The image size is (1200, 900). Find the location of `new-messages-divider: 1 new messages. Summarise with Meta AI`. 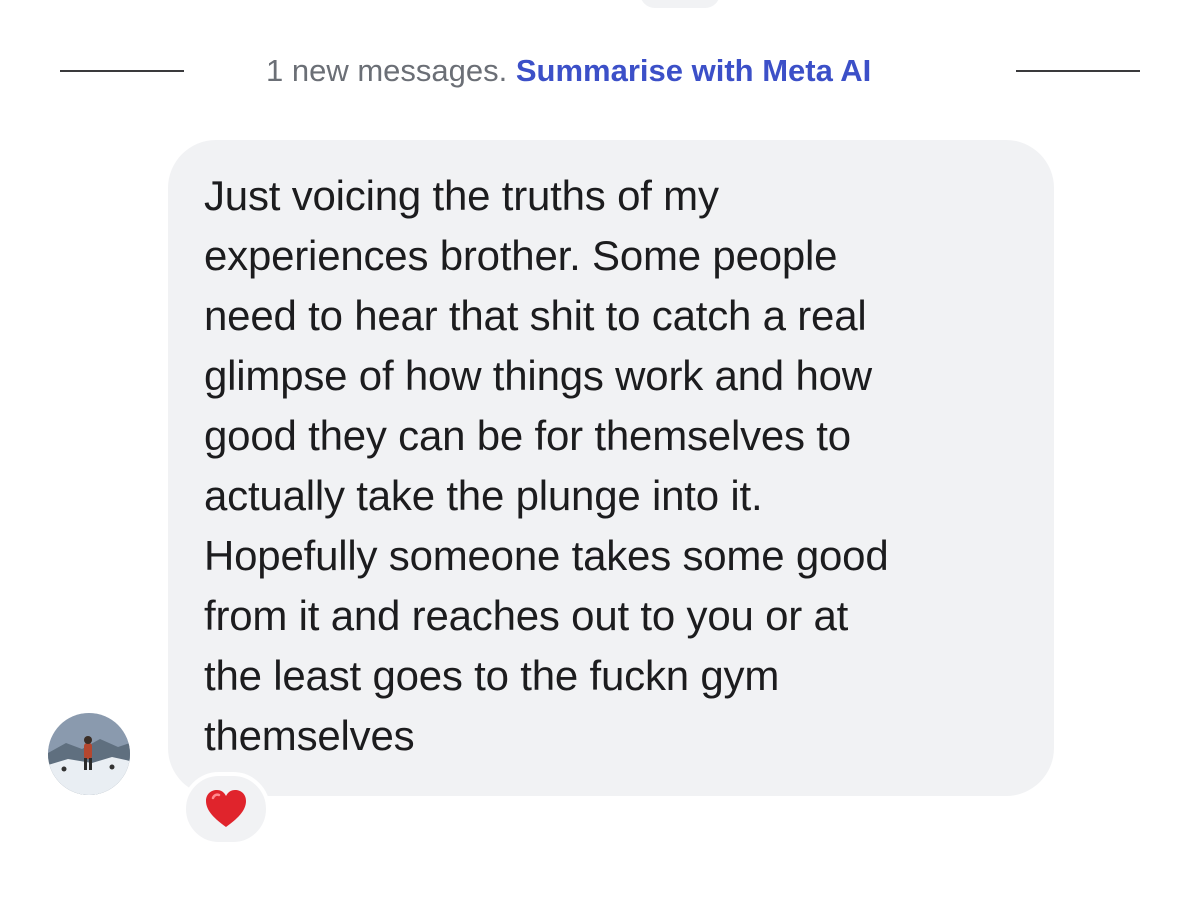

new-messages-divider: 1 new messages. Summarise with Meta AI is located at coordinates (600, 71).